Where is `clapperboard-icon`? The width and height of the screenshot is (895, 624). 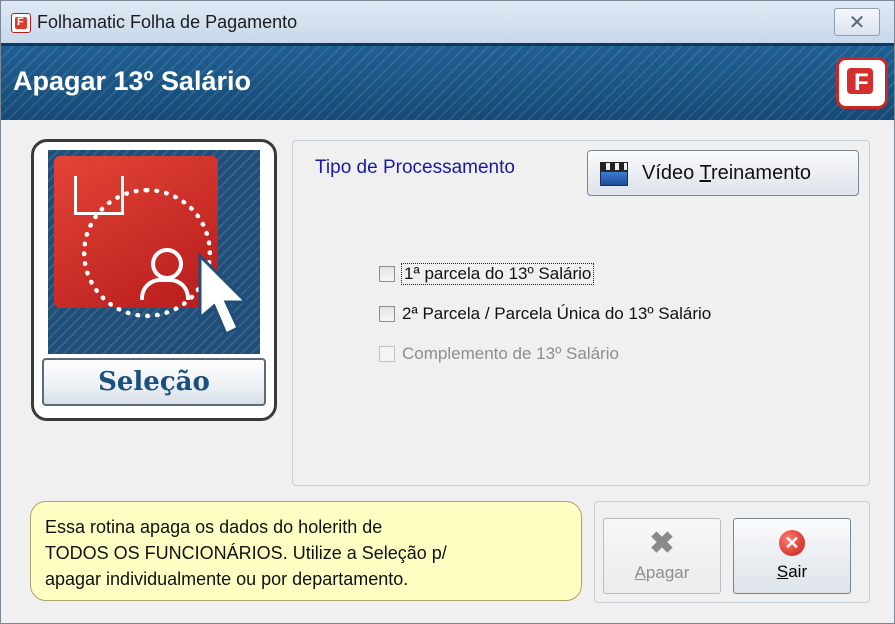
clapperboard-icon is located at coordinates (614, 174).